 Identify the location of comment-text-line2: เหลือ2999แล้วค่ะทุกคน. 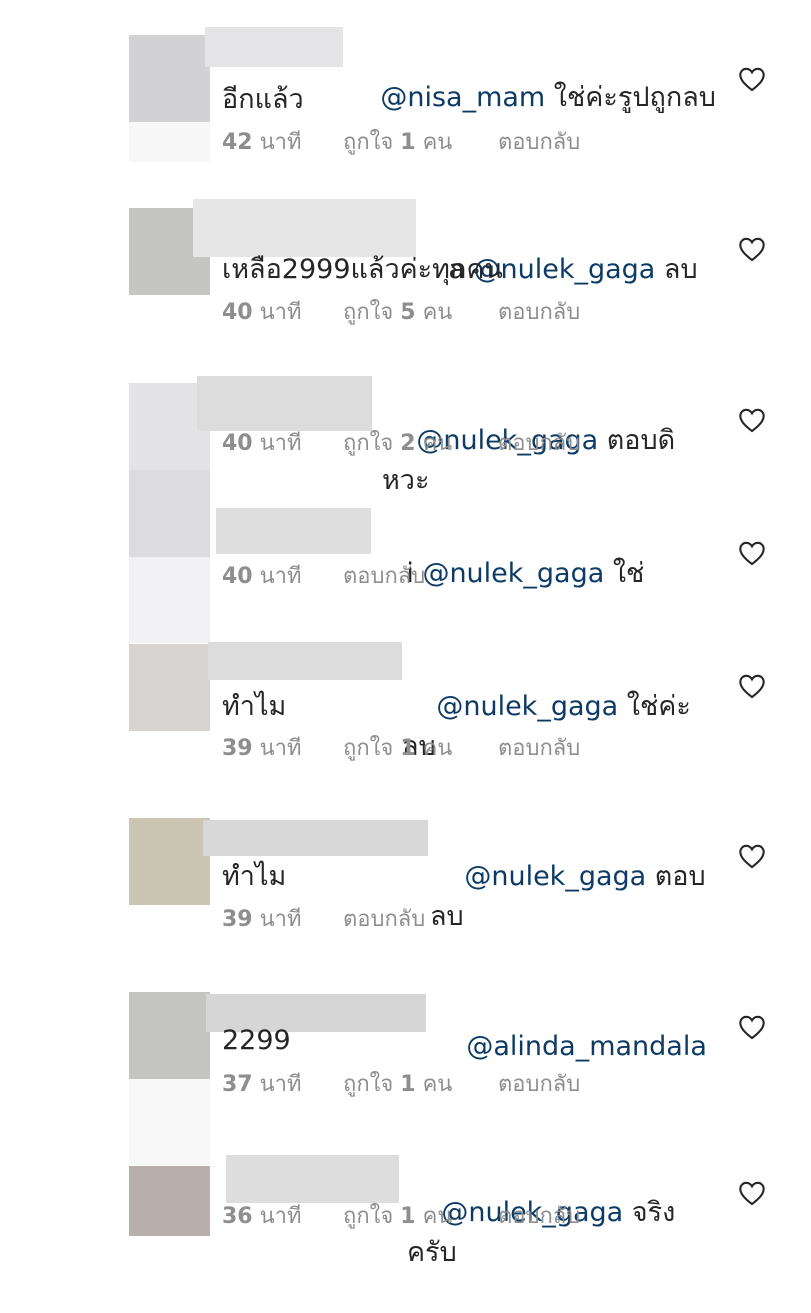
(362, 269).